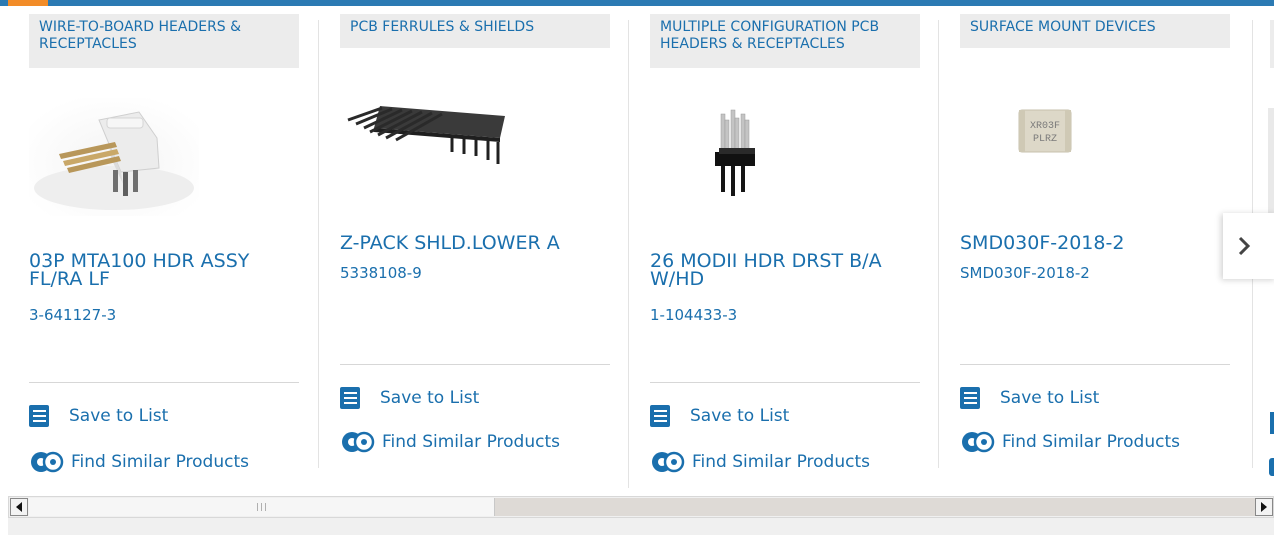 Image resolution: width=1274 pixels, height=535 pixels. I want to click on scrollbar-thumb, so click(262, 507).